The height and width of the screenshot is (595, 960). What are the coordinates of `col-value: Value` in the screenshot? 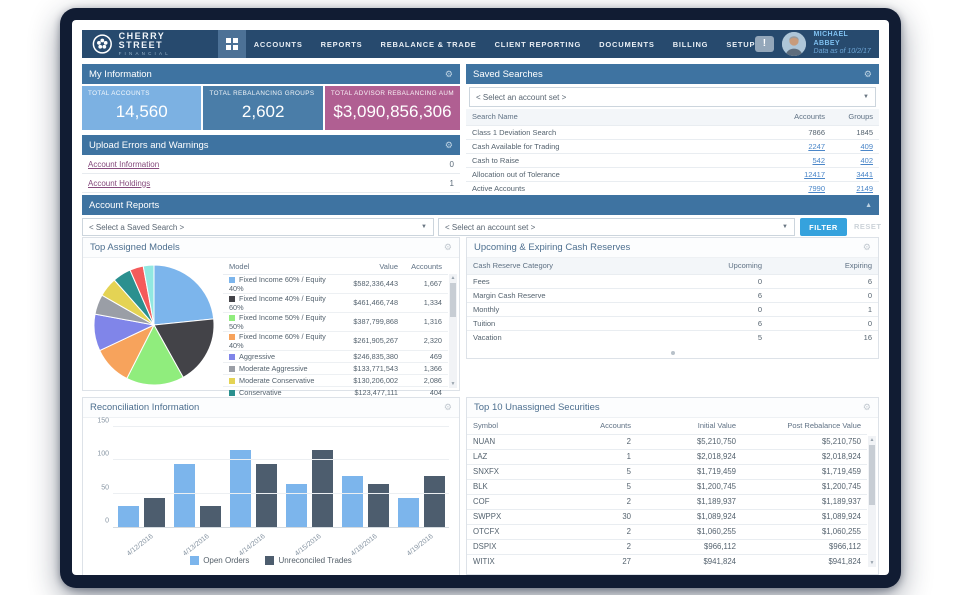 It's located at (373, 267).